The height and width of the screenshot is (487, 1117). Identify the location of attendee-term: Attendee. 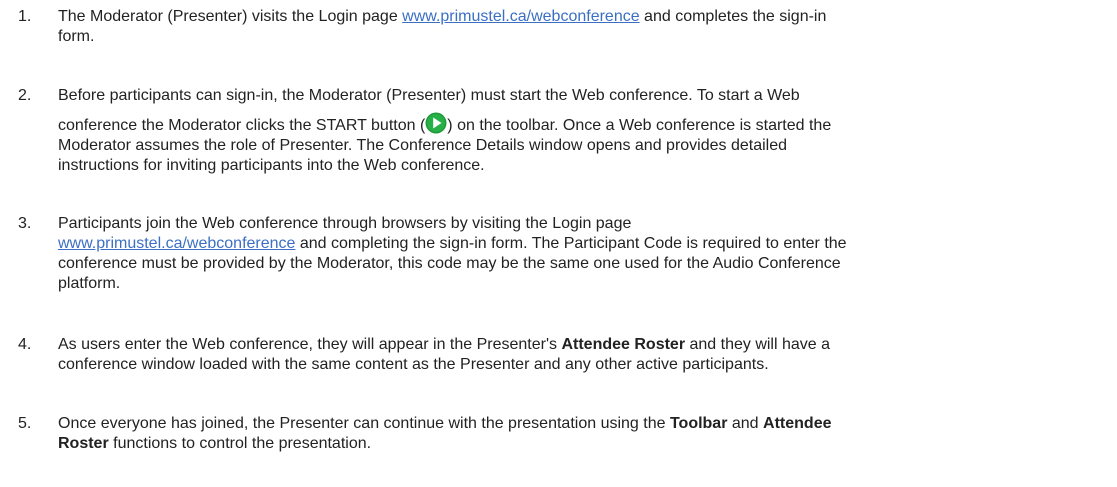
(797, 423).